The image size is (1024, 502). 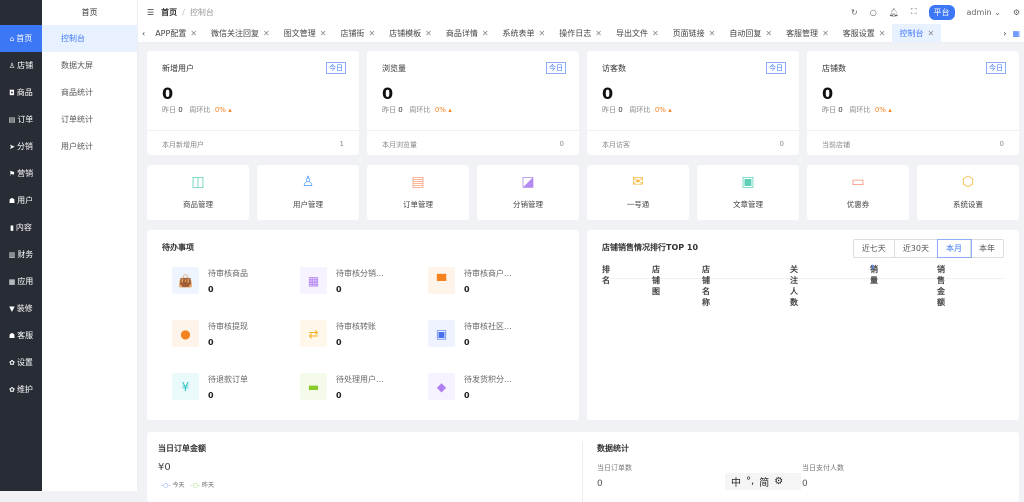 What do you see at coordinates (21, 119) in the screenshot?
I see `sidebar-item: ▤ 订单` at bounding box center [21, 119].